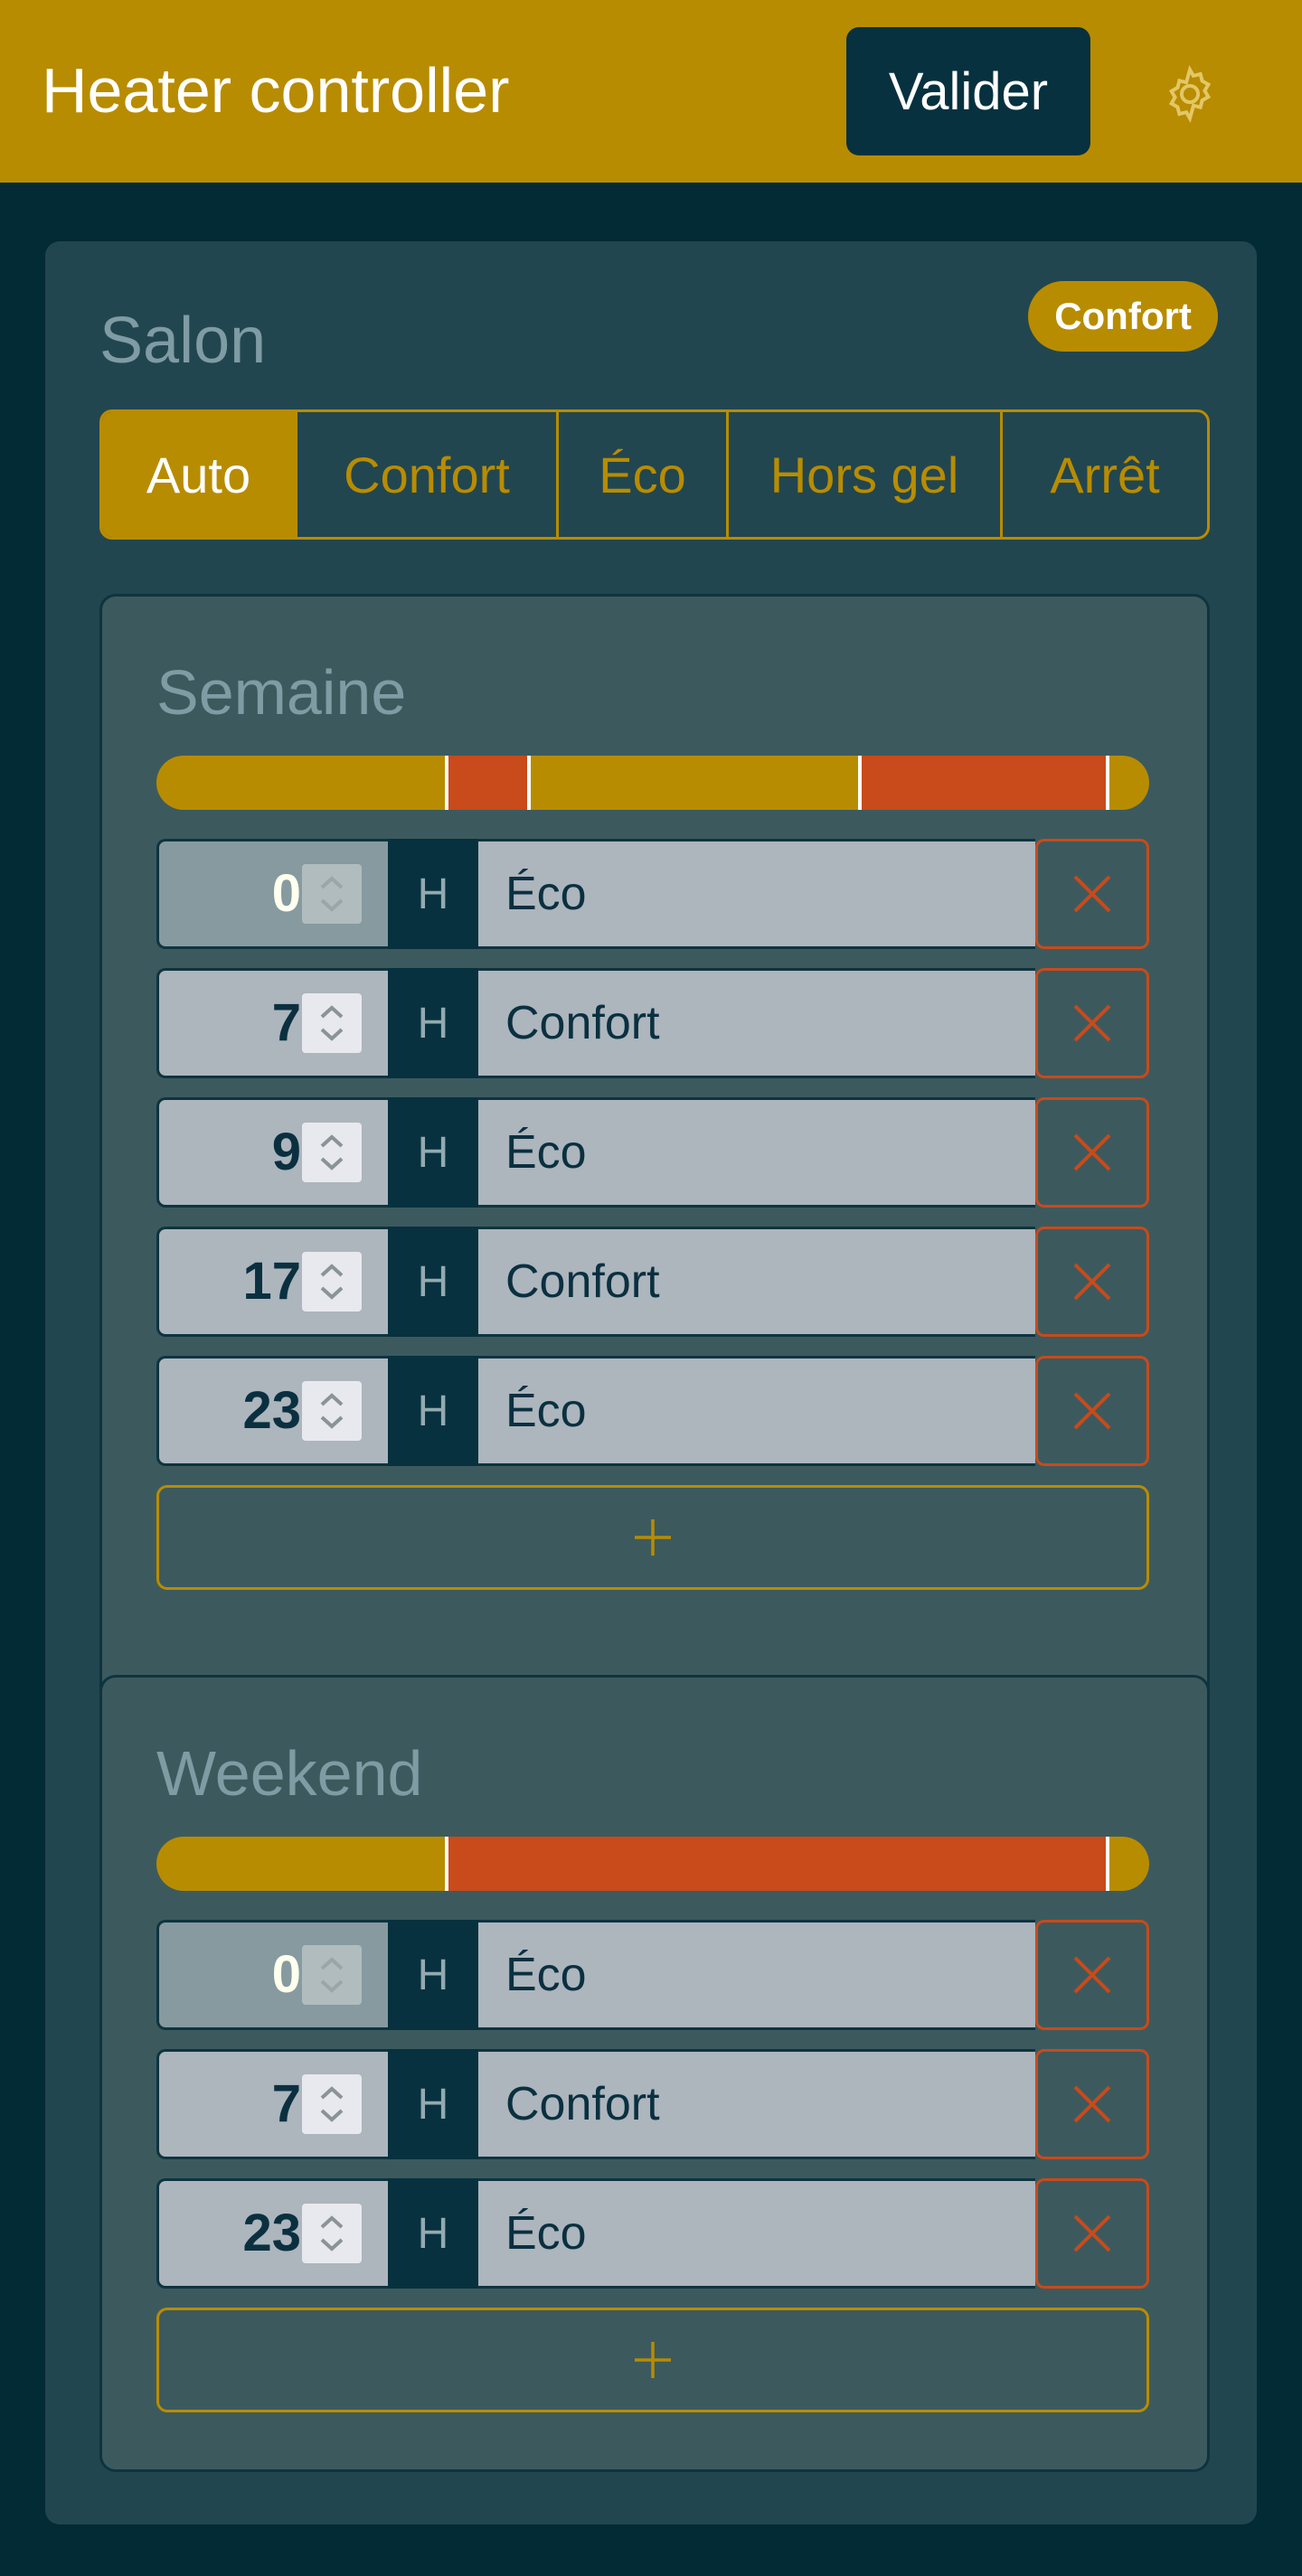  Describe the element at coordinates (644, 475) in the screenshot. I see `mode-eco: Éco` at that location.